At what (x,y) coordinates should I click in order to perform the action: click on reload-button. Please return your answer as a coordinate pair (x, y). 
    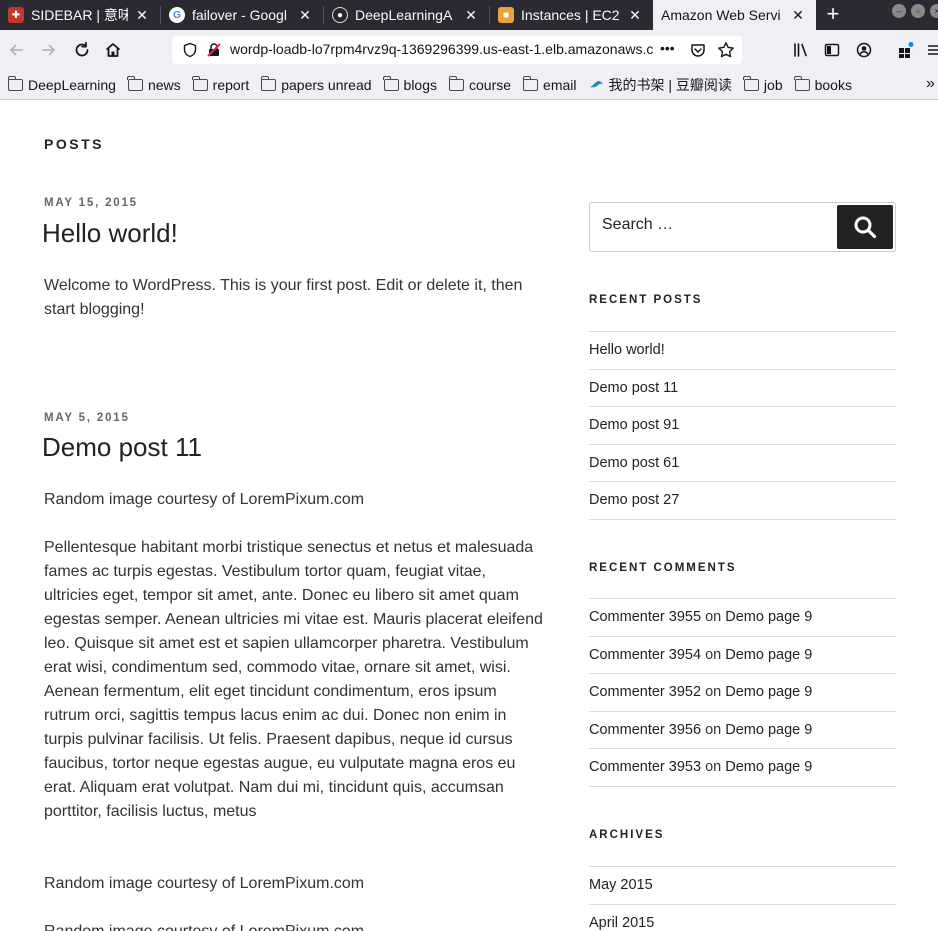
    Looking at the image, I should click on (82, 50).